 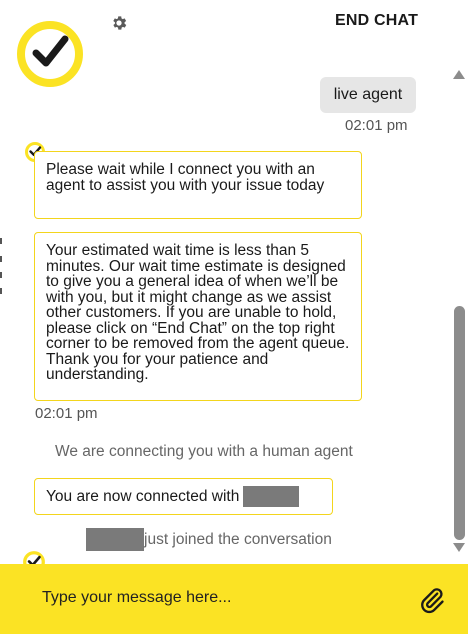 What do you see at coordinates (432, 600) in the screenshot?
I see `paperclip-icon` at bounding box center [432, 600].